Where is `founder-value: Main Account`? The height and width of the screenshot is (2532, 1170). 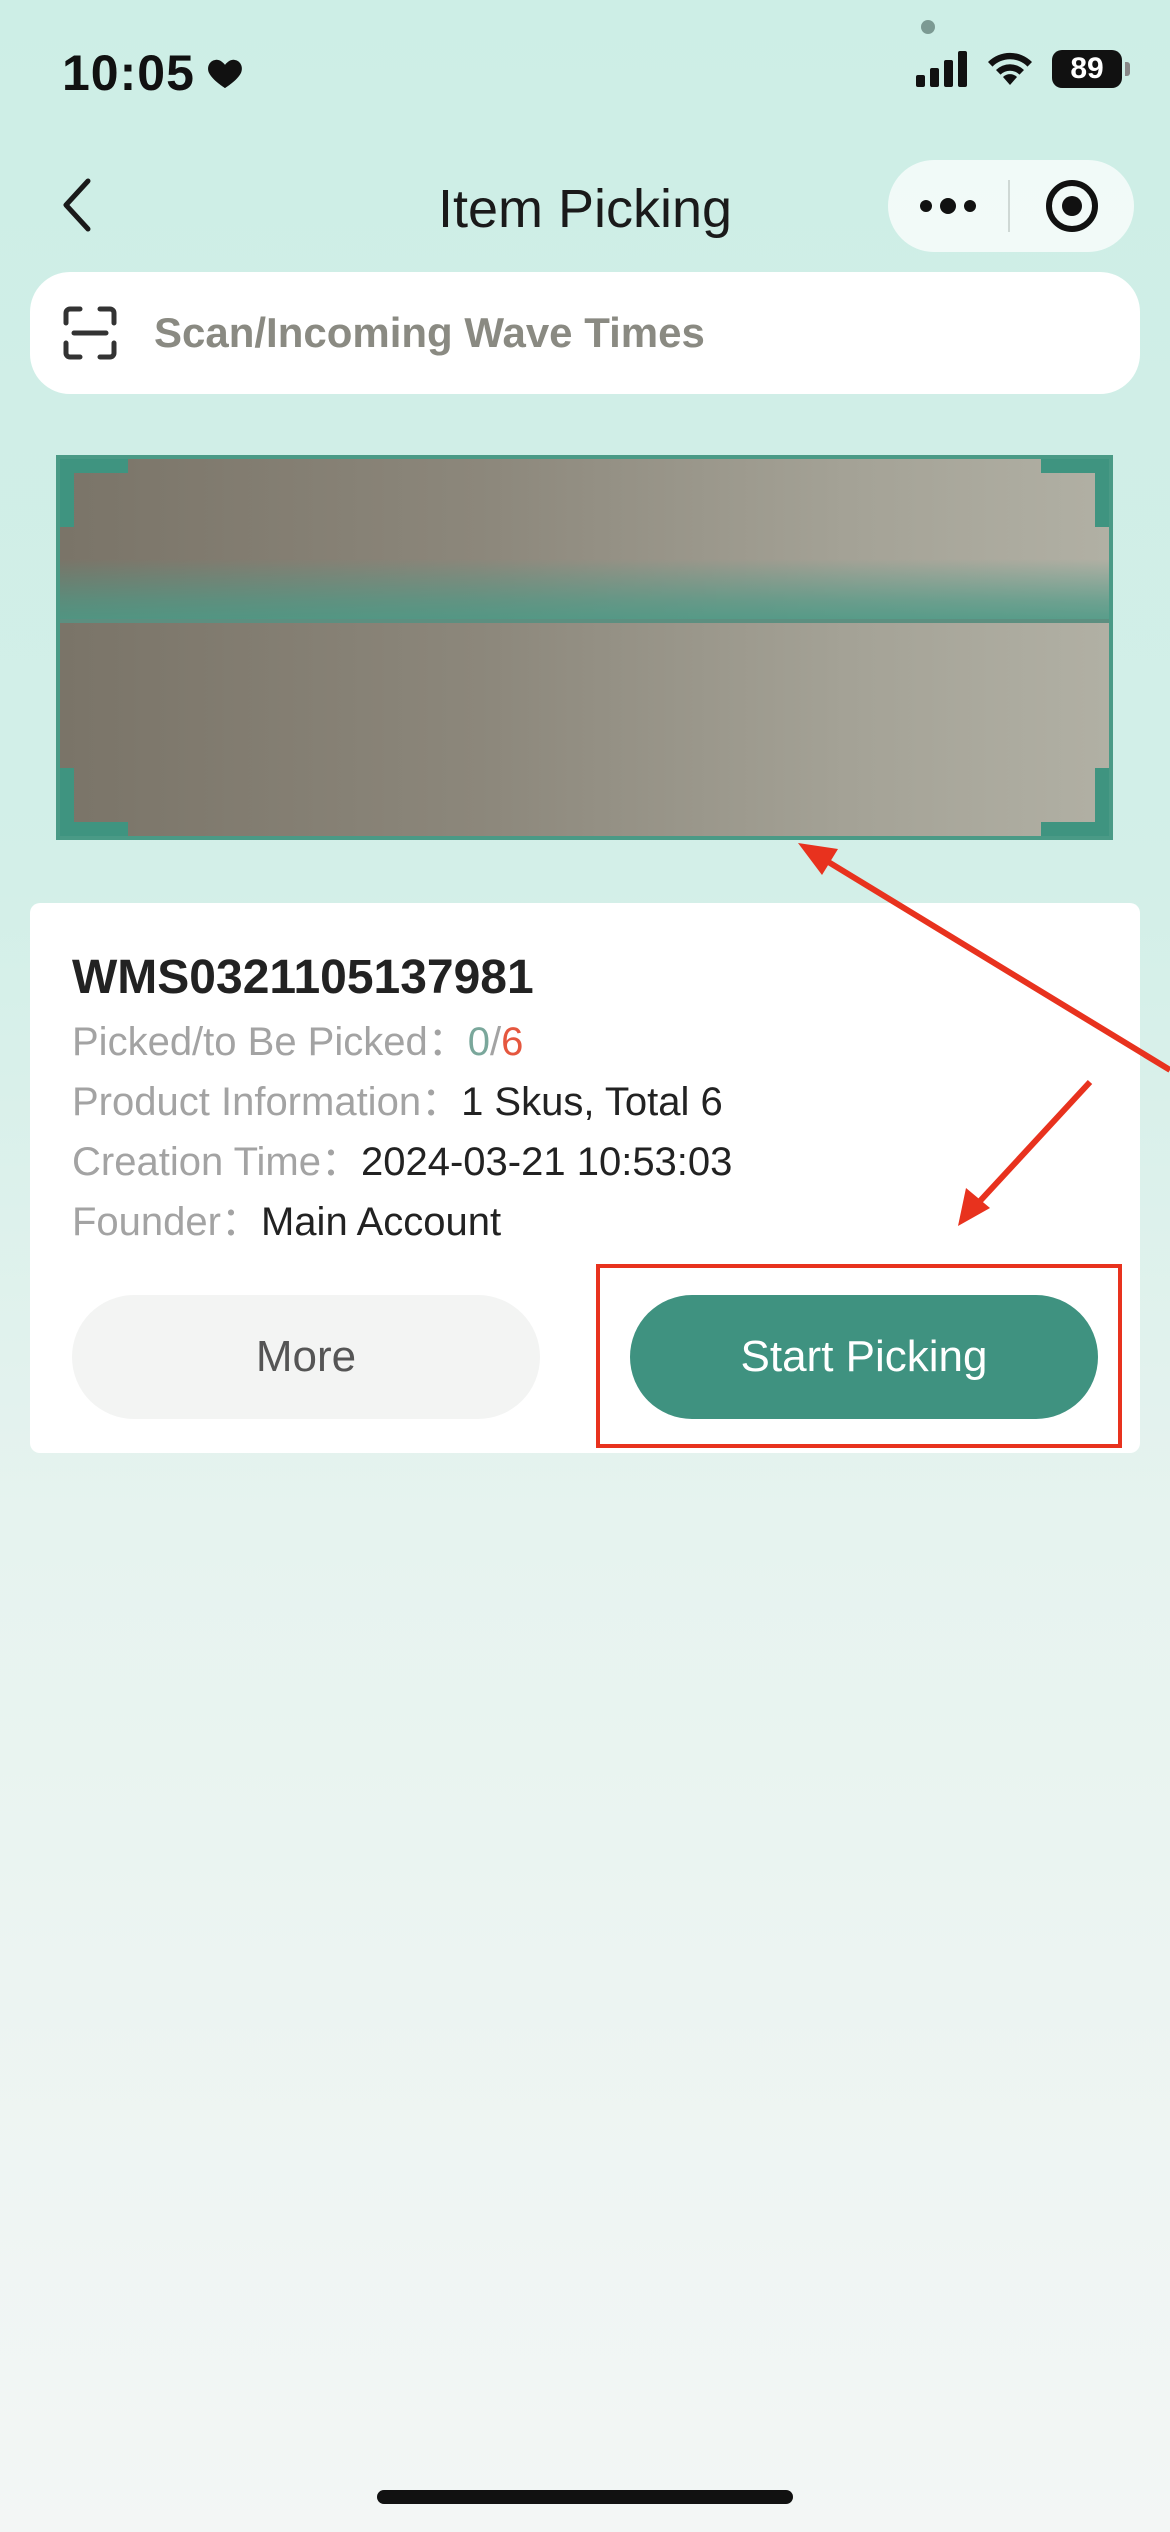
founder-value: Main Account is located at coordinates (381, 1222).